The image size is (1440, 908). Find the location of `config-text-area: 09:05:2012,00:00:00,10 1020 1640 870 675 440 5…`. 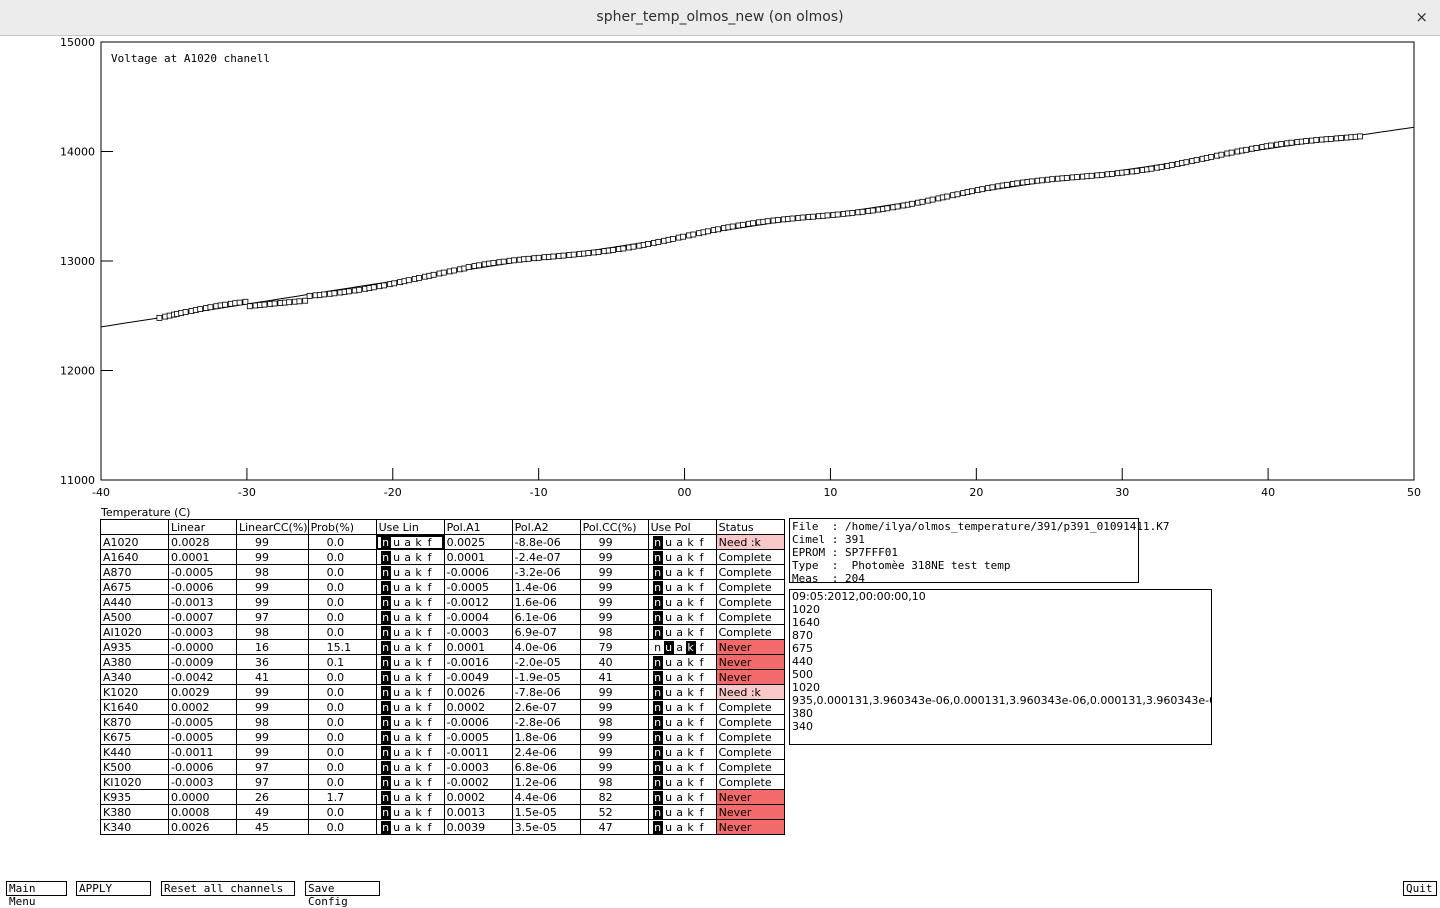

config-text-area: 09:05:2012,00:00:00,10 1020 1640 870 675 440 5… is located at coordinates (1000, 667).